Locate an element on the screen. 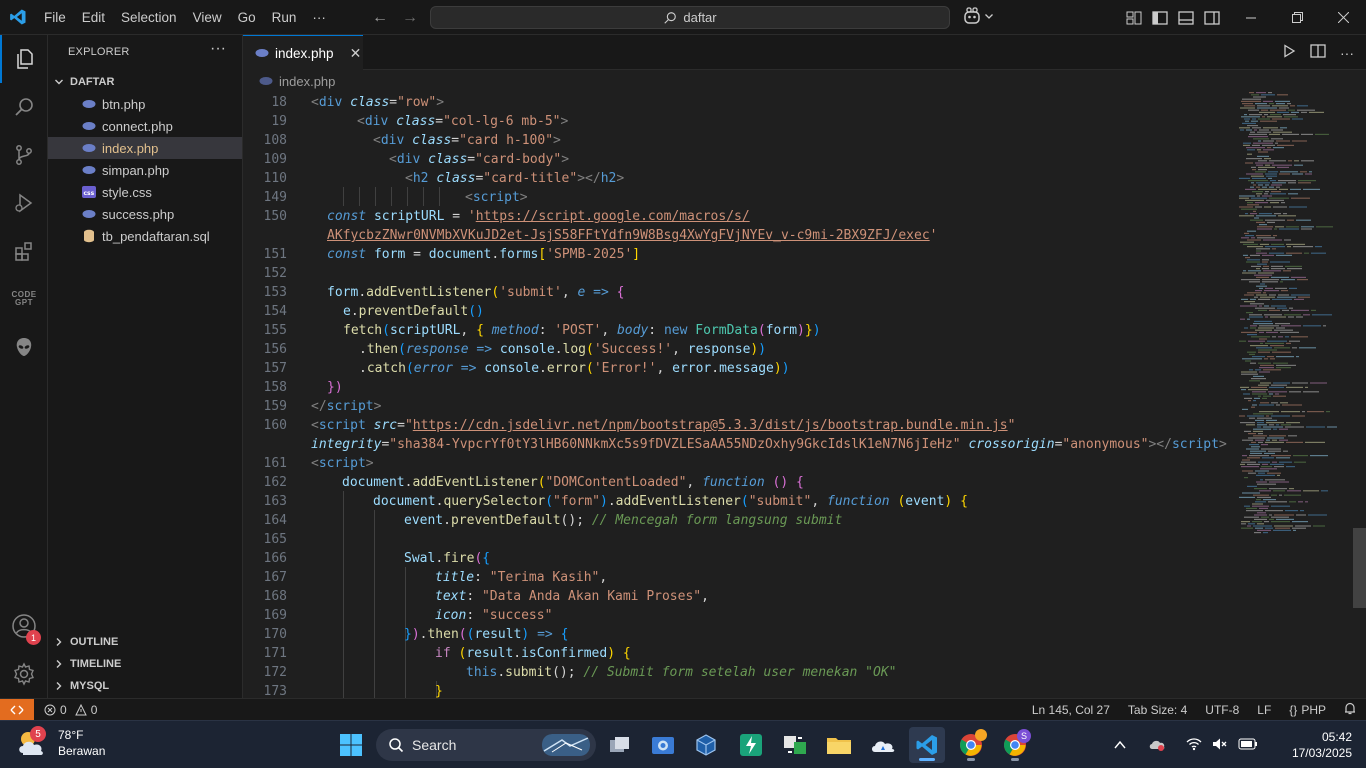 This screenshot has width=1366, height=768. file-item-btn-php: btn.php is located at coordinates (145, 104).